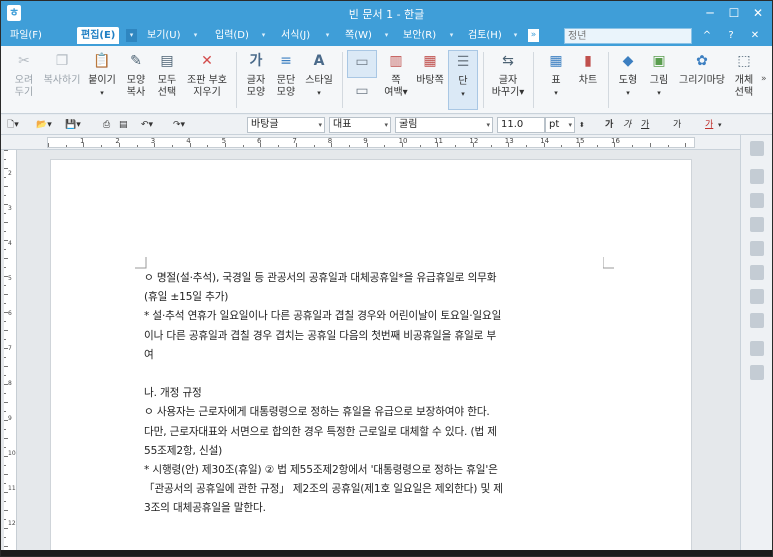  I want to click on copy-button: ❐ 복사하기, so click(62, 80).